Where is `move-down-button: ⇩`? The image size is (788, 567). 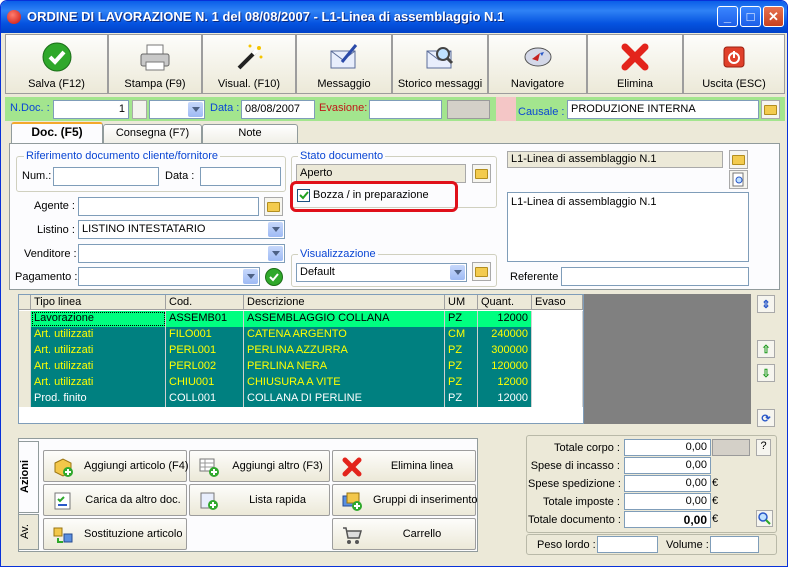 move-down-button: ⇩ is located at coordinates (766, 373).